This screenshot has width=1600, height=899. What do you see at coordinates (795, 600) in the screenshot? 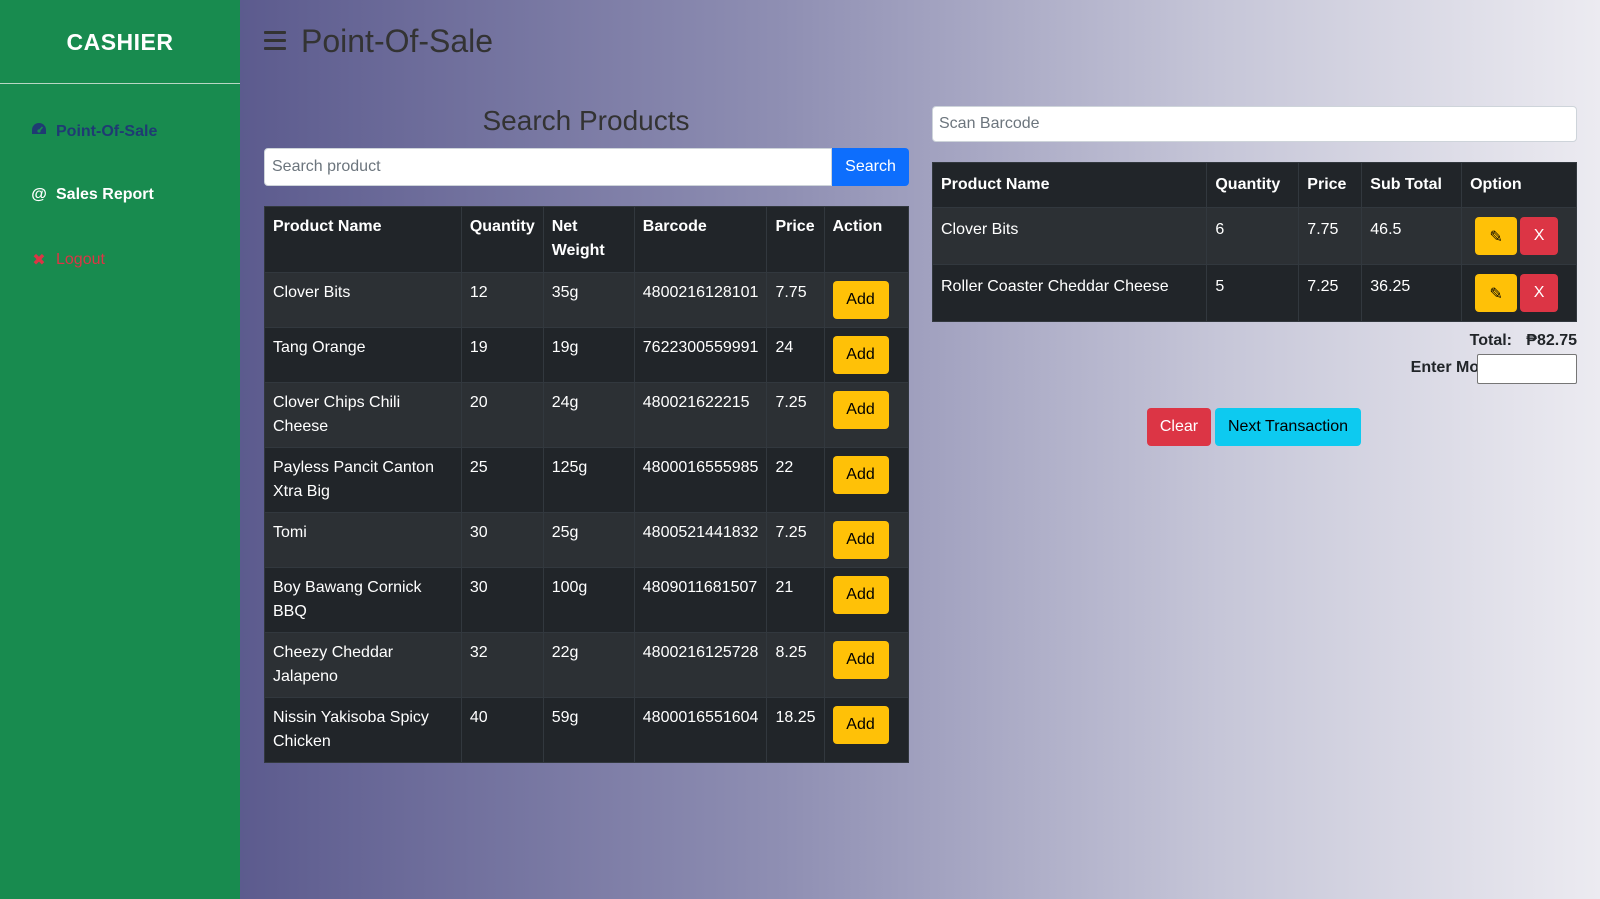
I see `product-price: 21` at bounding box center [795, 600].